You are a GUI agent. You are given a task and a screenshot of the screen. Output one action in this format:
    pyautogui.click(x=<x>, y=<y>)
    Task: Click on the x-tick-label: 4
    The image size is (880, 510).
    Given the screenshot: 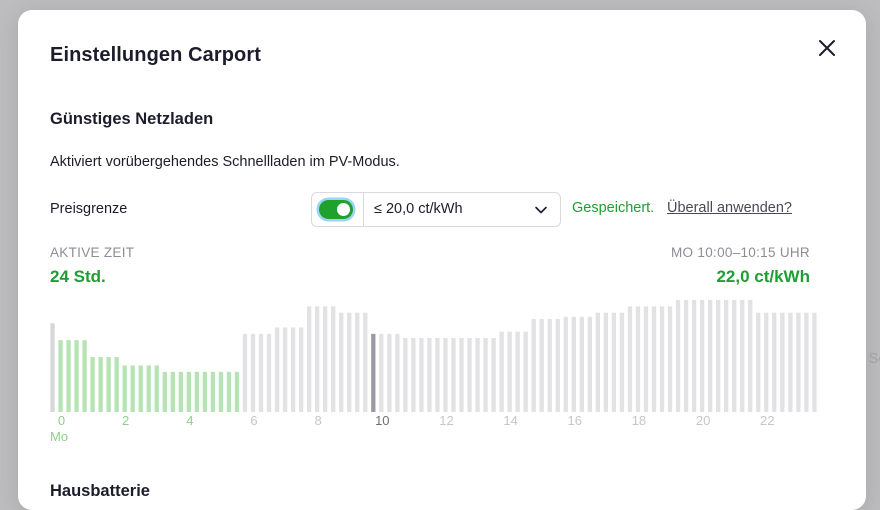 What is the action you would take?
    pyautogui.click(x=189, y=420)
    